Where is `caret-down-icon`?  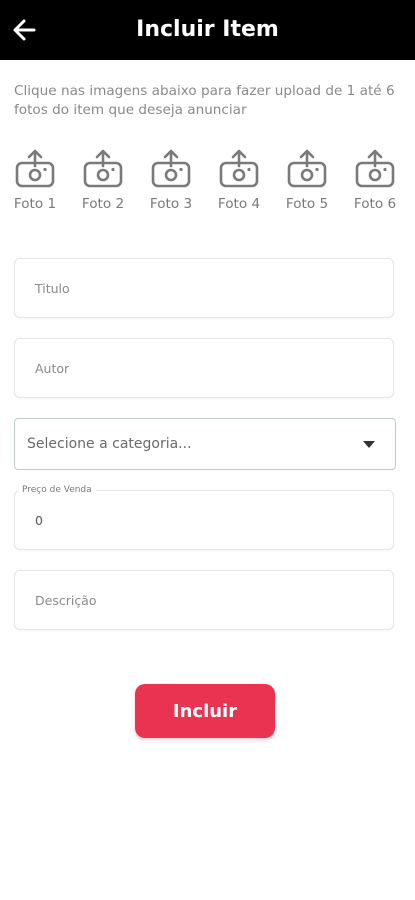 caret-down-icon is located at coordinates (369, 444).